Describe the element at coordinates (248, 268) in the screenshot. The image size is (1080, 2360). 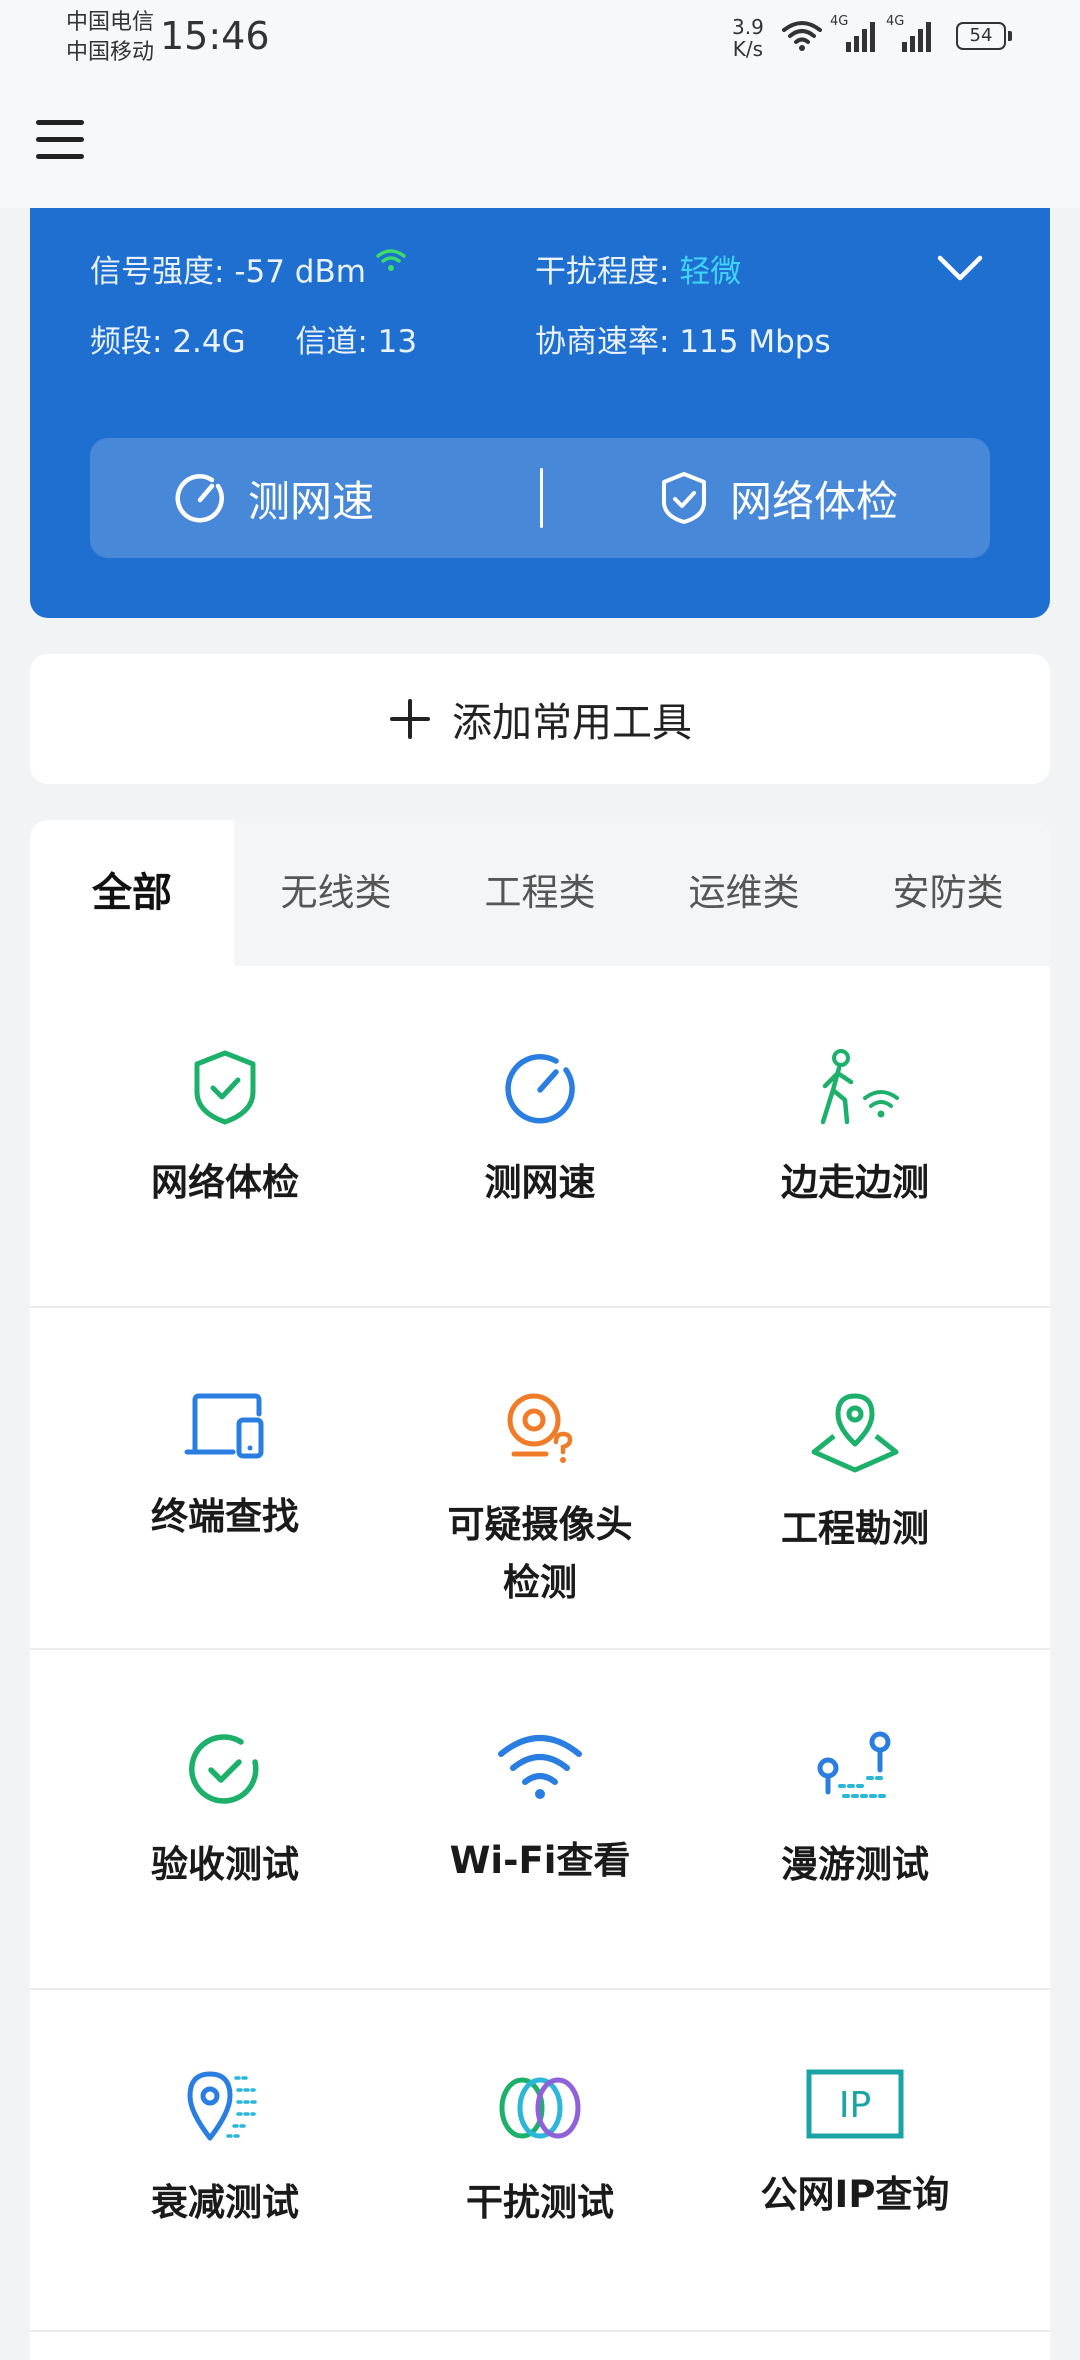
I see `signal-strength: 信号强度: -57 dBm` at that location.